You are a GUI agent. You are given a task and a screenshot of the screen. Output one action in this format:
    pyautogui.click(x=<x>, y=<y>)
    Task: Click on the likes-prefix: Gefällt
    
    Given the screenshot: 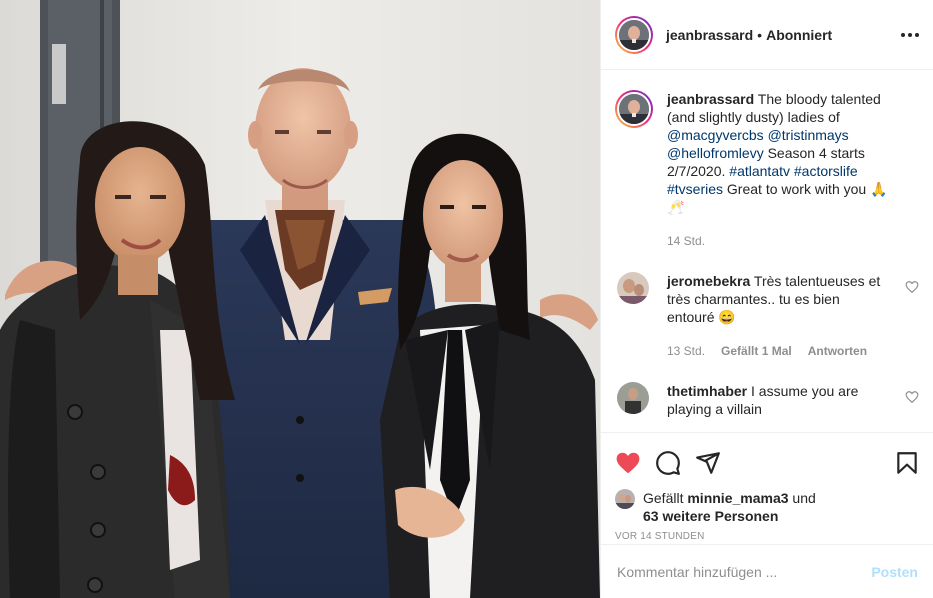 What is the action you would take?
    pyautogui.click(x=665, y=498)
    